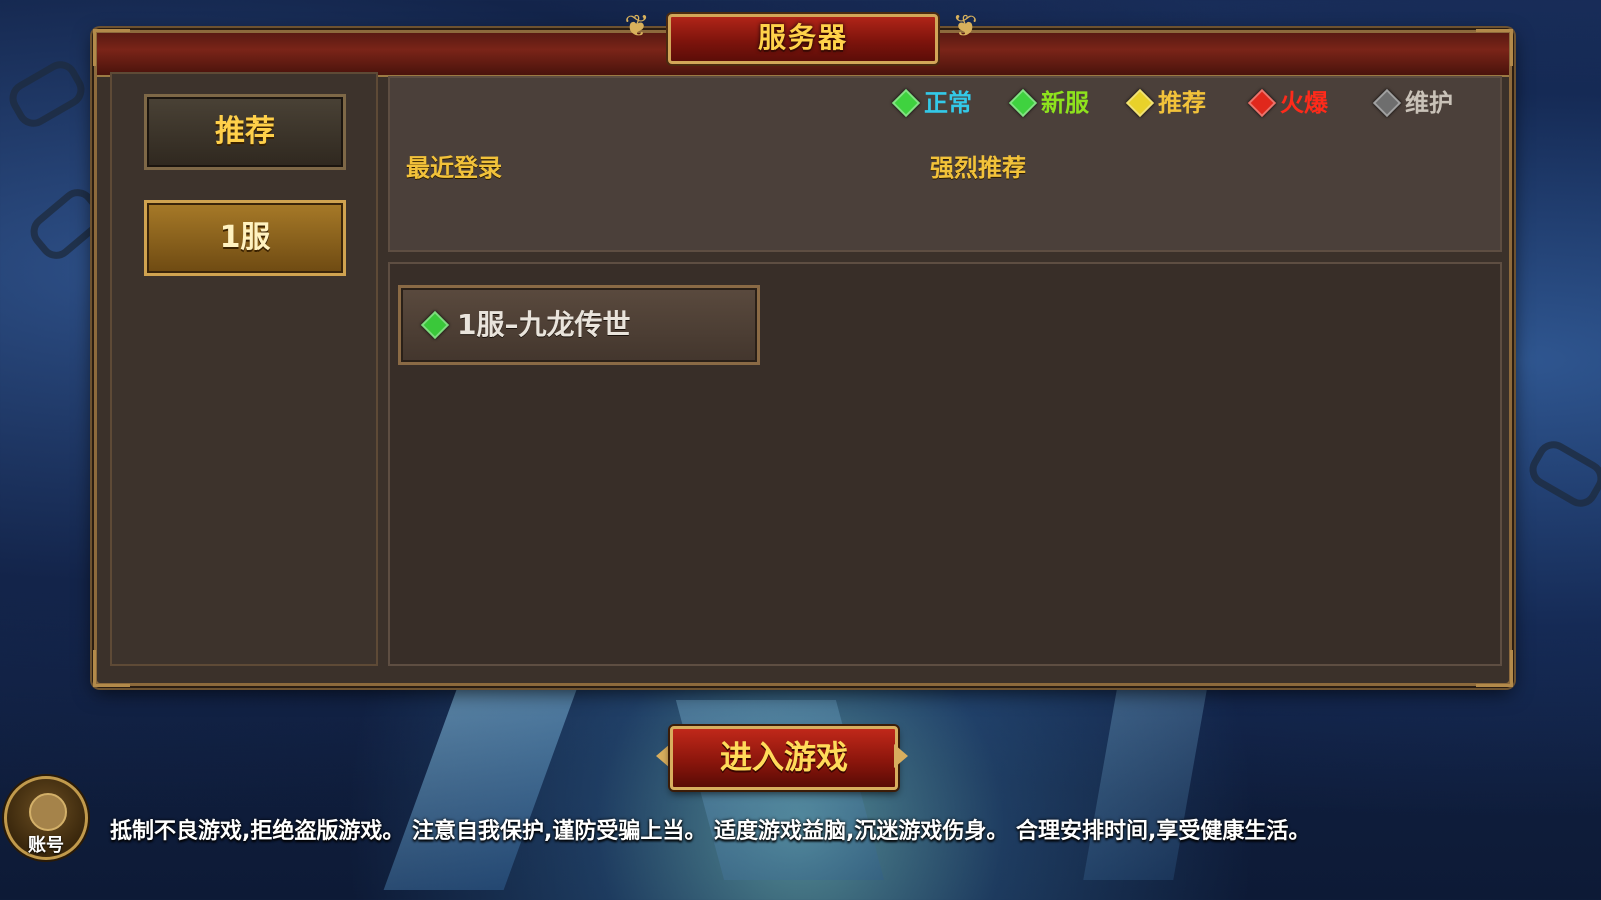 This screenshot has width=1601, height=900. Describe the element at coordinates (1429, 103) in the screenshot. I see `legend-label: 维护` at that location.